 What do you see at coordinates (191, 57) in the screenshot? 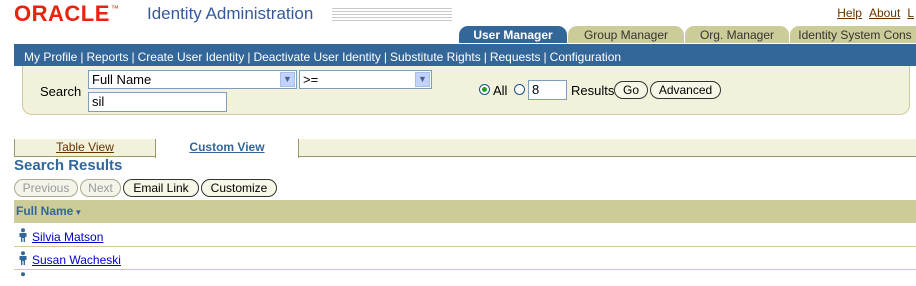
I see `nav-create-user-identity: Create User Identity` at bounding box center [191, 57].